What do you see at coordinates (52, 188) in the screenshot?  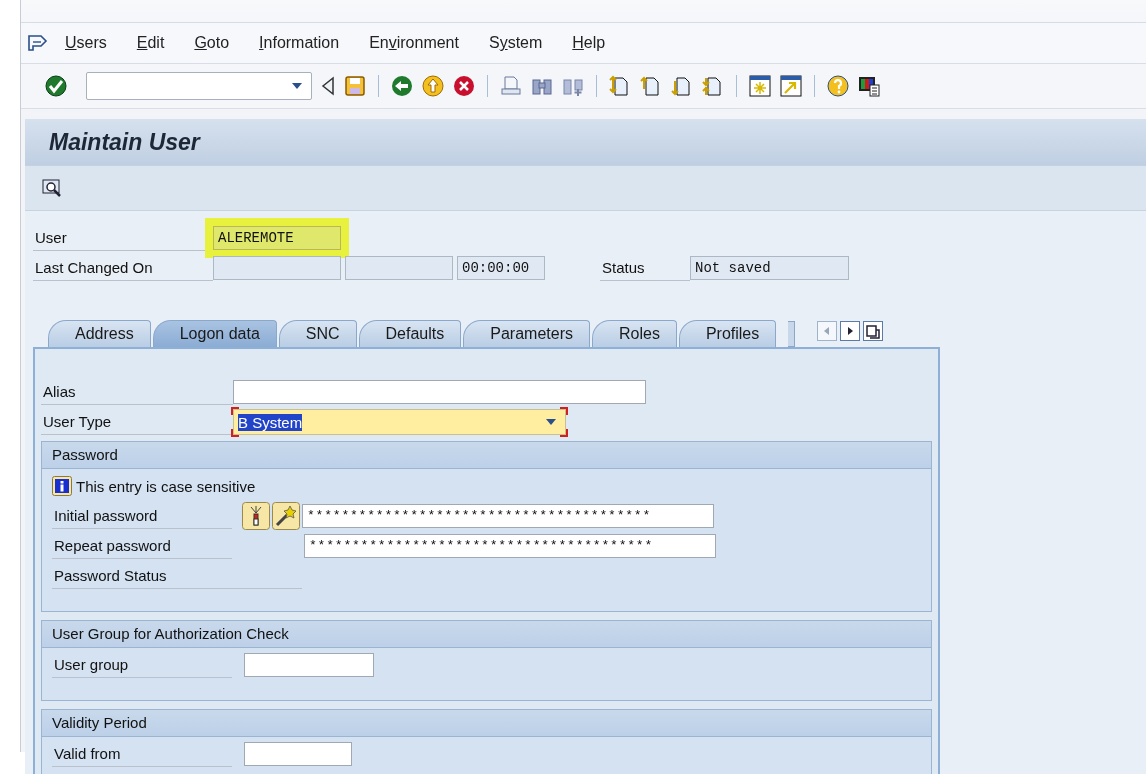 I see `display-change-icon` at bounding box center [52, 188].